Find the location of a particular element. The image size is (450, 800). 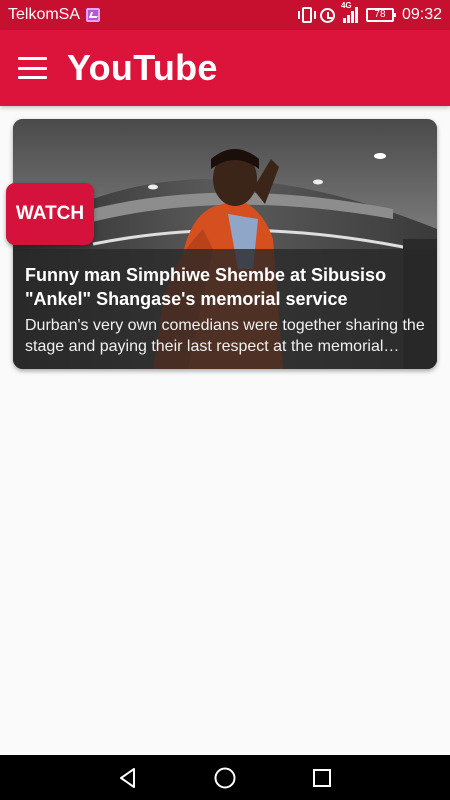

carrier-group: TelkomSA is located at coordinates (54, 15).